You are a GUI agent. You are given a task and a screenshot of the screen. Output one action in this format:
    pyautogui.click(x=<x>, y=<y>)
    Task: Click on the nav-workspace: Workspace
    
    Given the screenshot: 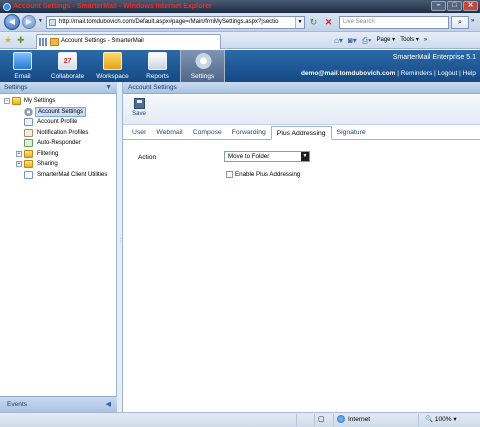 What is the action you would take?
    pyautogui.click(x=112, y=66)
    